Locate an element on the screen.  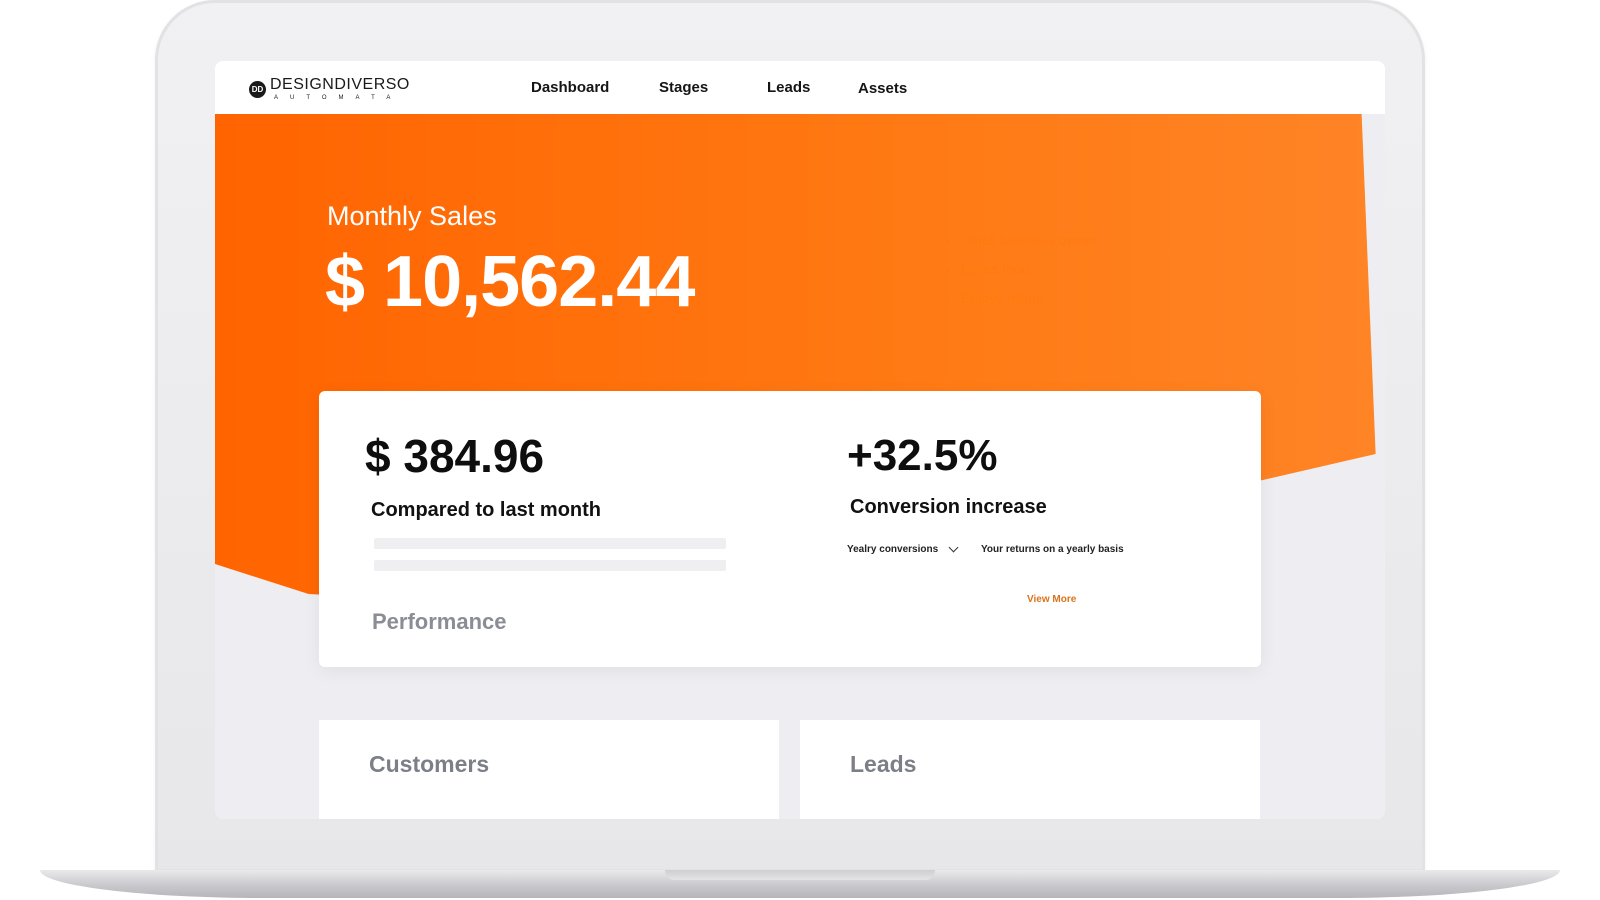
ghost-list-item: Small business owner is located at coordinates (1029, 240).